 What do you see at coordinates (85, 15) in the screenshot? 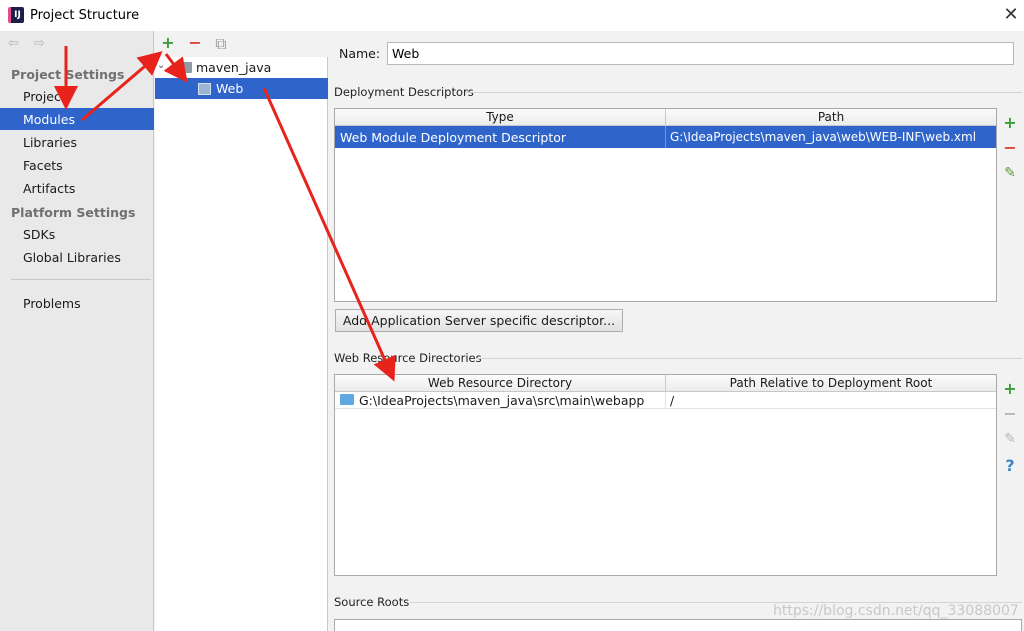
I see `window-title: Project Structure` at bounding box center [85, 15].